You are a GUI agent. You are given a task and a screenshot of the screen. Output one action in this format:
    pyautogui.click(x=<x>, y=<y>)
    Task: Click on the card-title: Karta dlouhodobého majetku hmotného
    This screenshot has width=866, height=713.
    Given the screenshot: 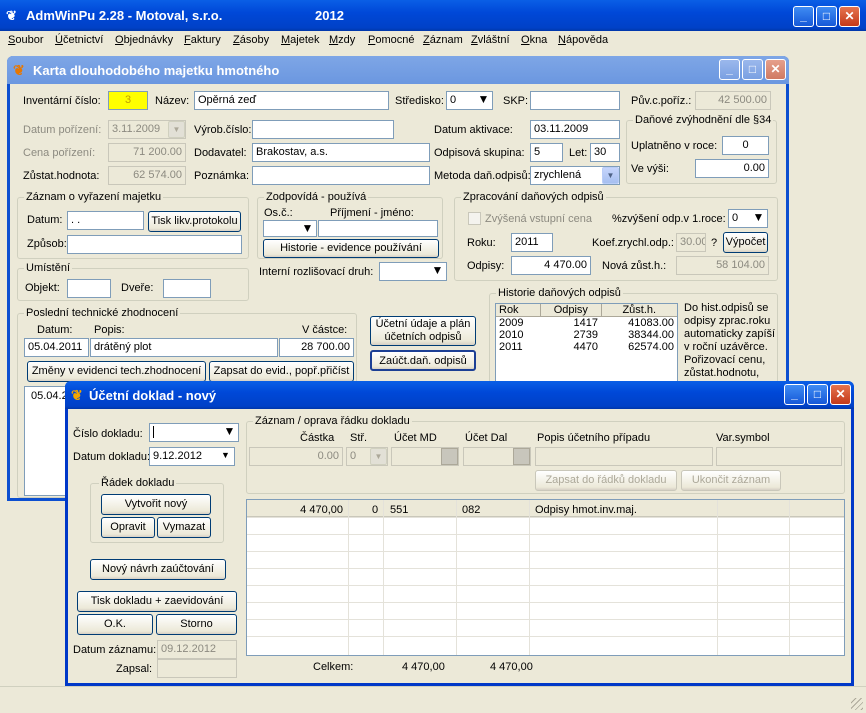 What is the action you would take?
    pyautogui.click(x=156, y=70)
    